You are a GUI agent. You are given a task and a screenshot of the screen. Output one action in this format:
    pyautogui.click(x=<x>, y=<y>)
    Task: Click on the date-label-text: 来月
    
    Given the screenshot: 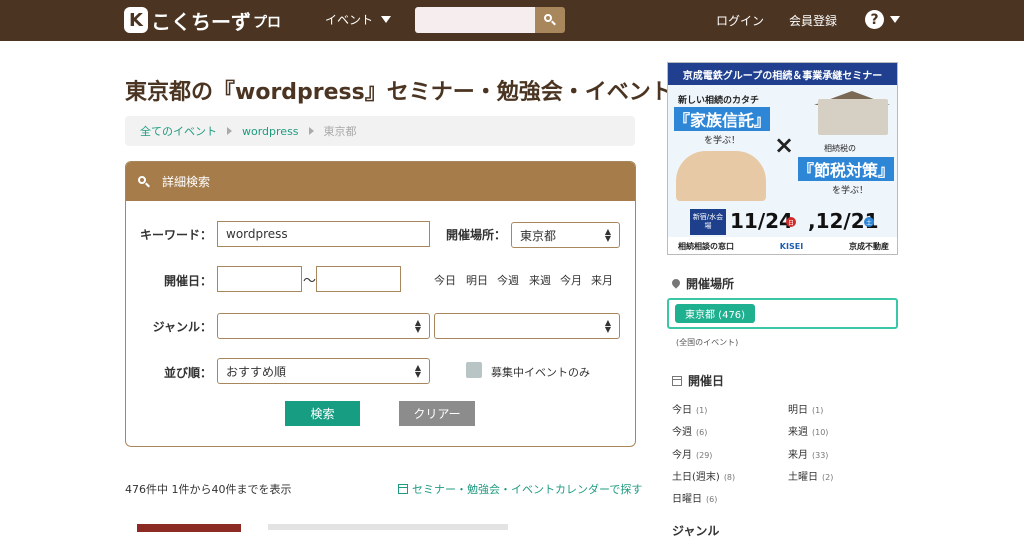 What is the action you would take?
    pyautogui.click(x=798, y=455)
    